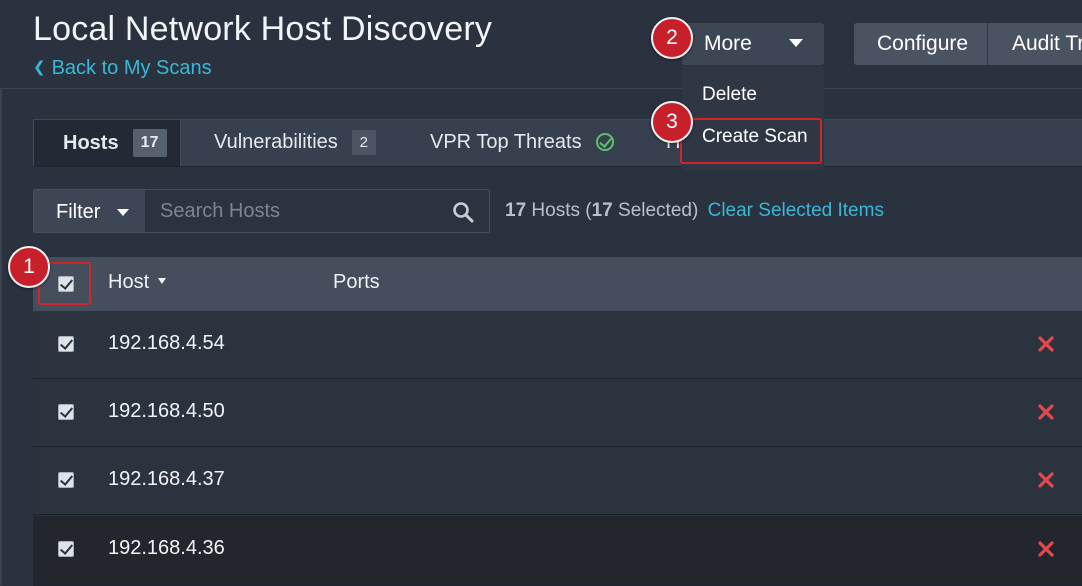 The width and height of the screenshot is (1082, 586). Describe the element at coordinates (166, 548) in the screenshot. I see `host-ip: 192.168.4.36` at that location.